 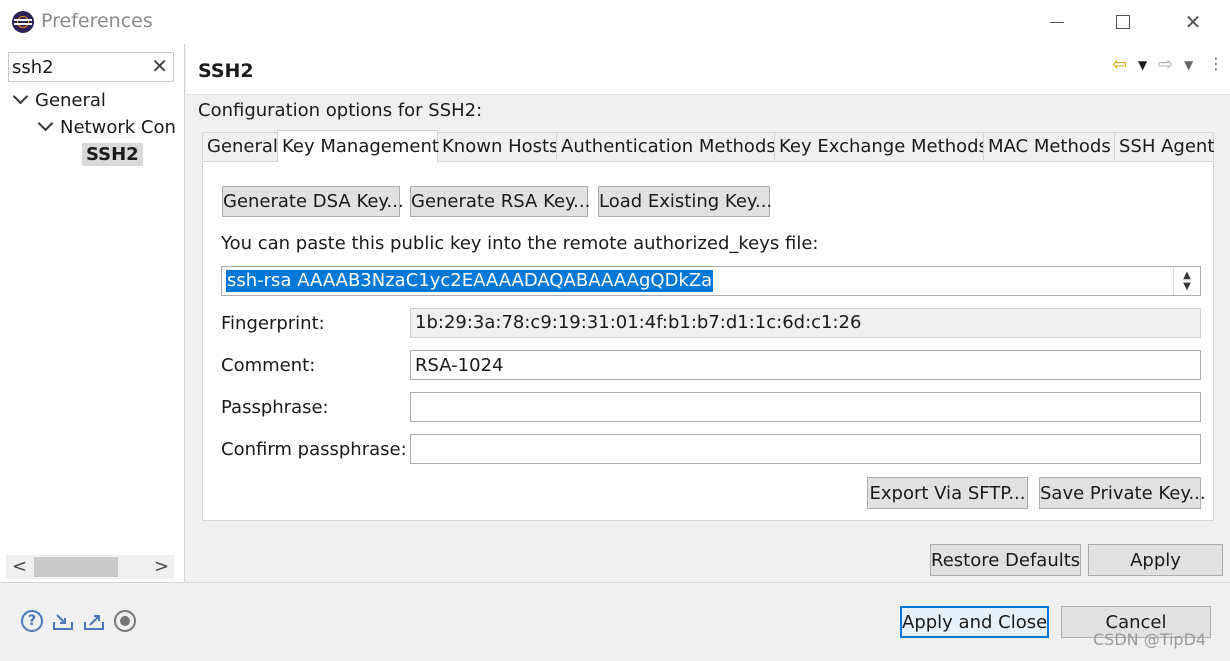 What do you see at coordinates (118, 127) in the screenshot?
I see `tree-item-label: Network Con` at bounding box center [118, 127].